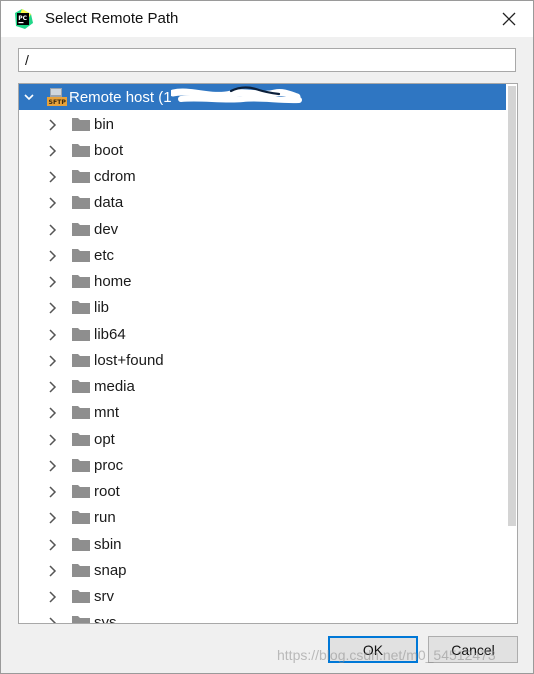 The image size is (534, 674). I want to click on tree-item-label: dev, so click(106, 229).